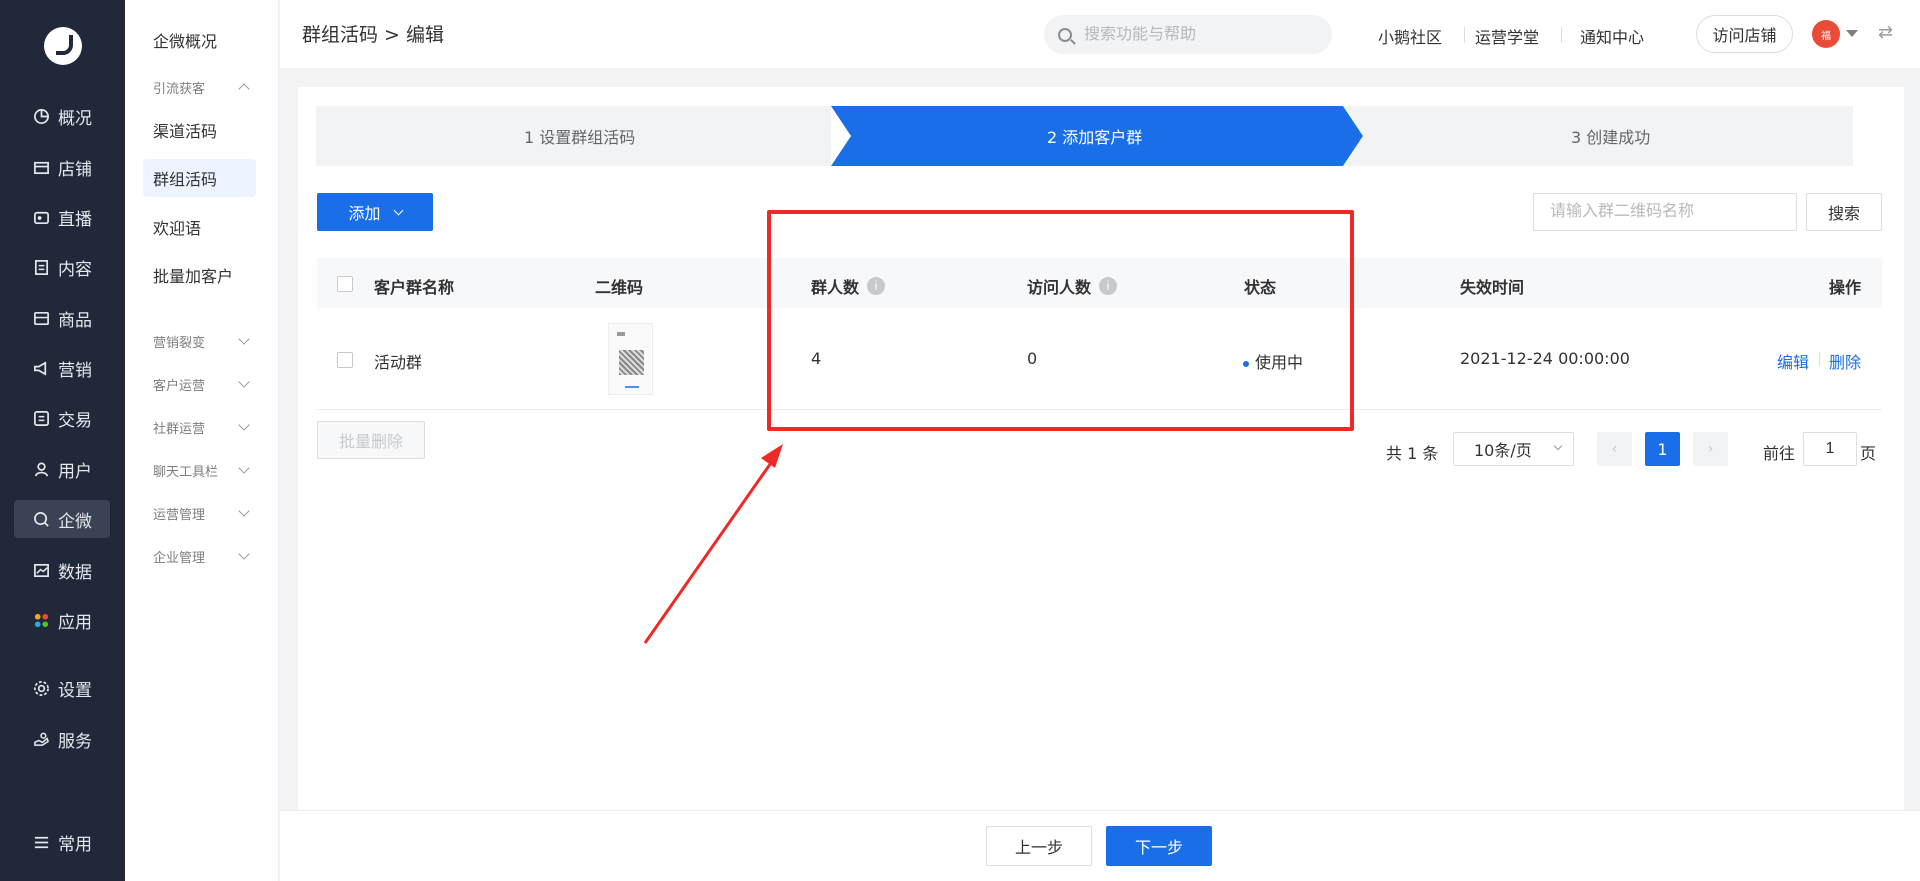  Describe the element at coordinates (199, 513) in the screenshot. I see `subnav-group-operations: 运营管理` at that location.